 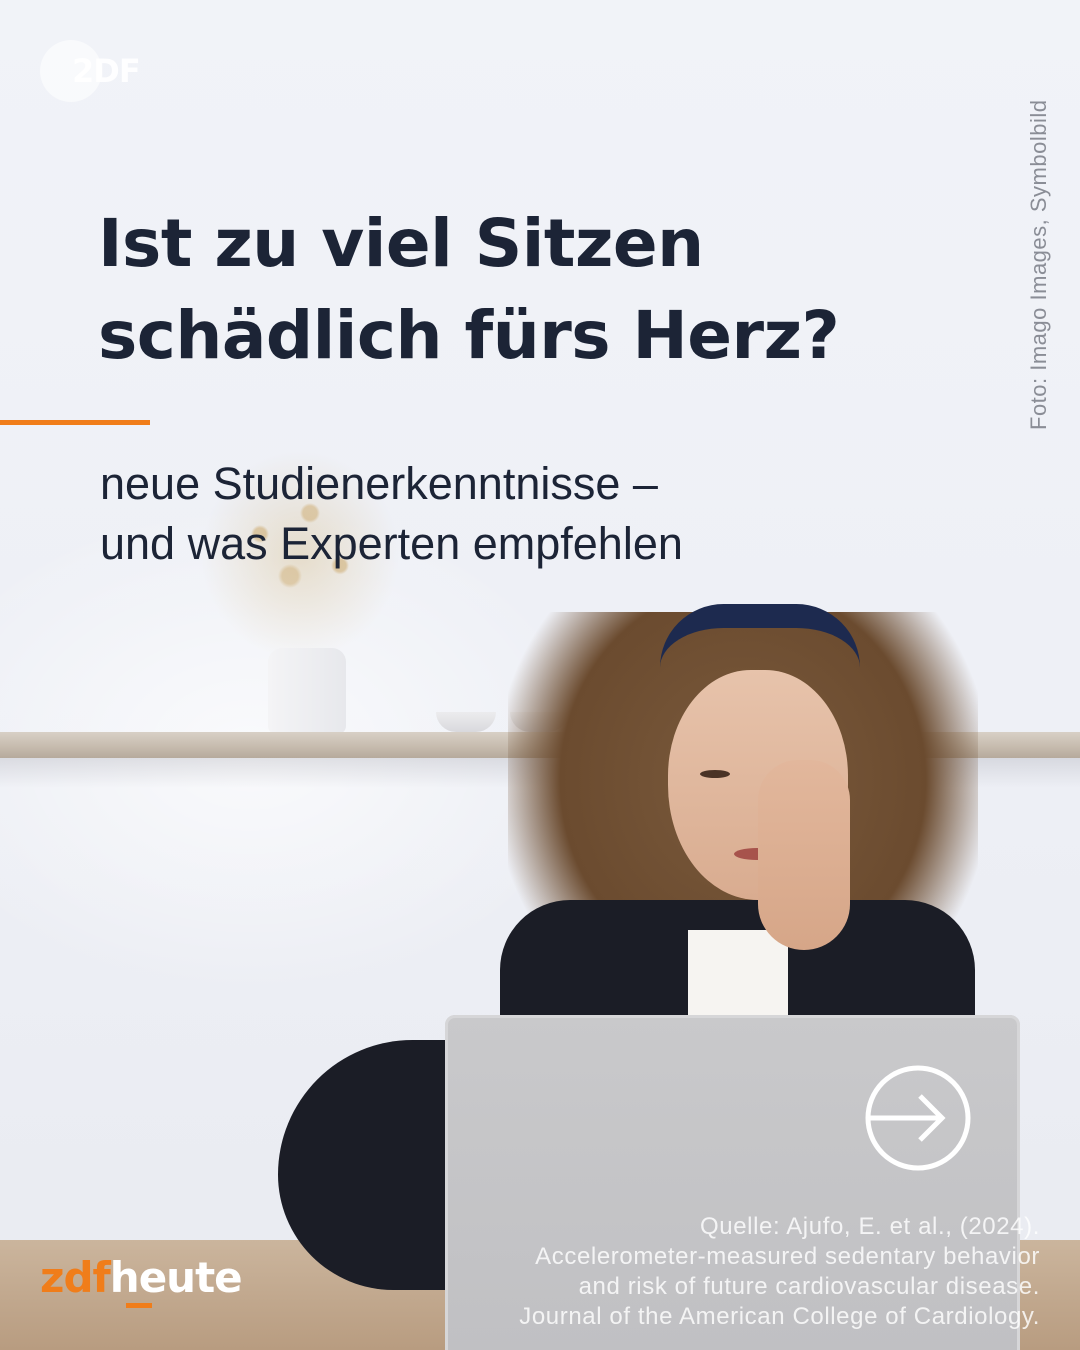 What do you see at coordinates (139, 1305) in the screenshot?
I see `brand-underline` at bounding box center [139, 1305].